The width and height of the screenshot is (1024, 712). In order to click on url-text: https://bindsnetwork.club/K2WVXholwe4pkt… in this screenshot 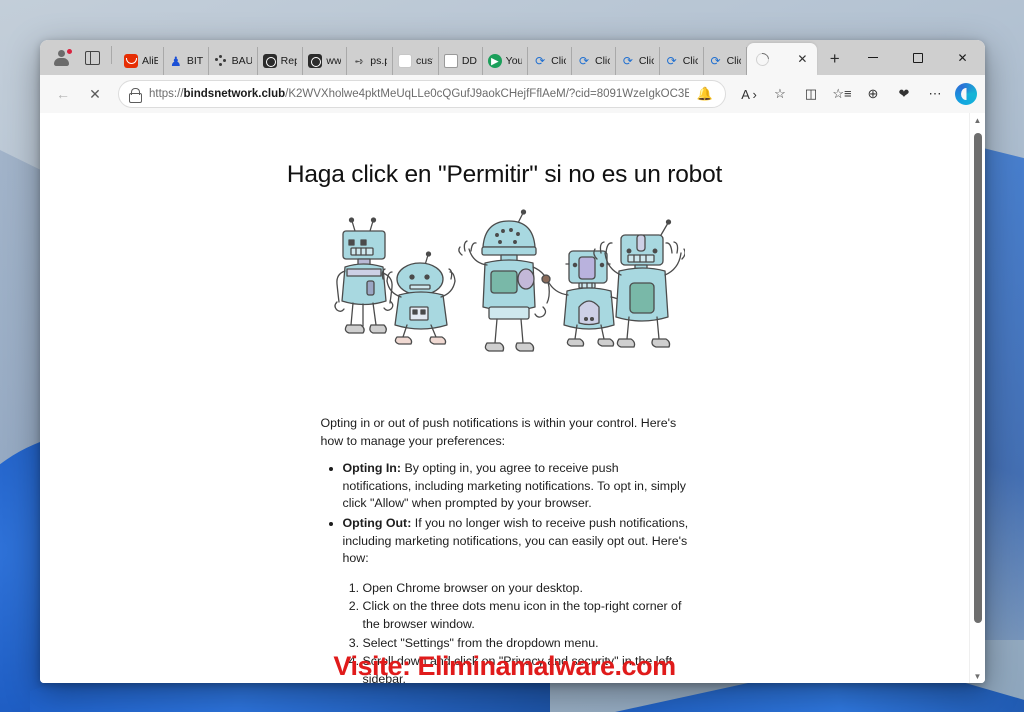, I will do `click(419, 94)`.